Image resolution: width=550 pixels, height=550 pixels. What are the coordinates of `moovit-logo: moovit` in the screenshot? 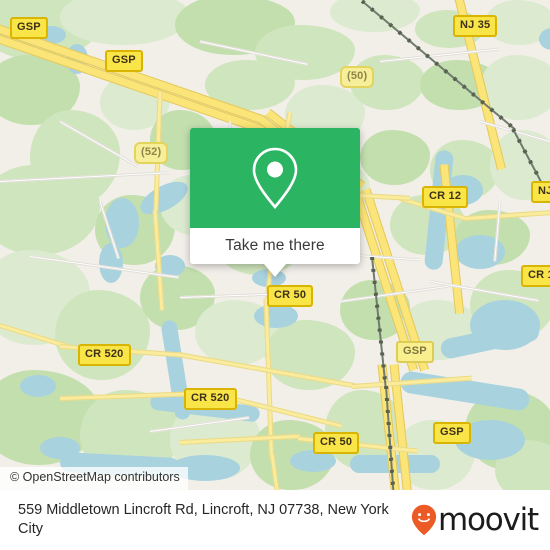 It's located at (480, 520).